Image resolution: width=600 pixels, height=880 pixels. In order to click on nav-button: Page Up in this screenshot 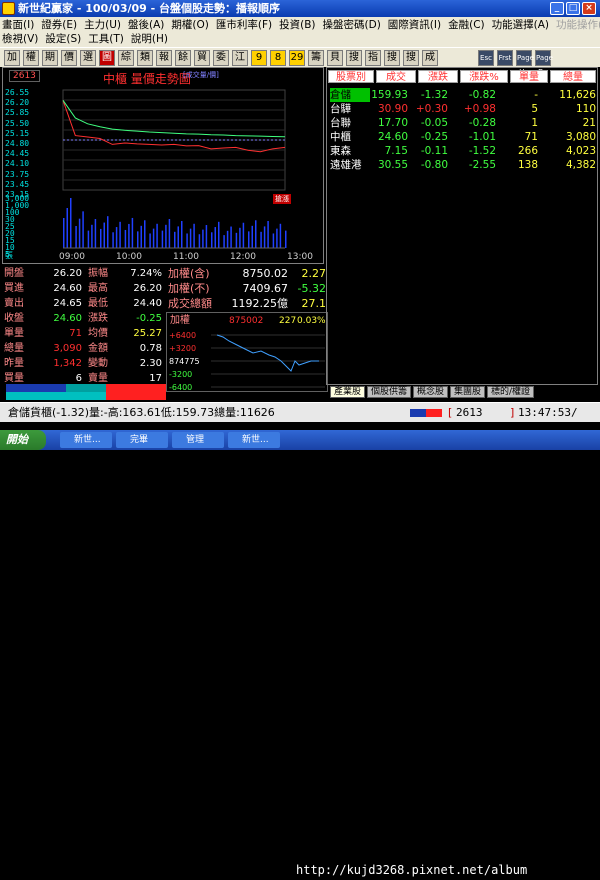, I will do `click(525, 63)`.